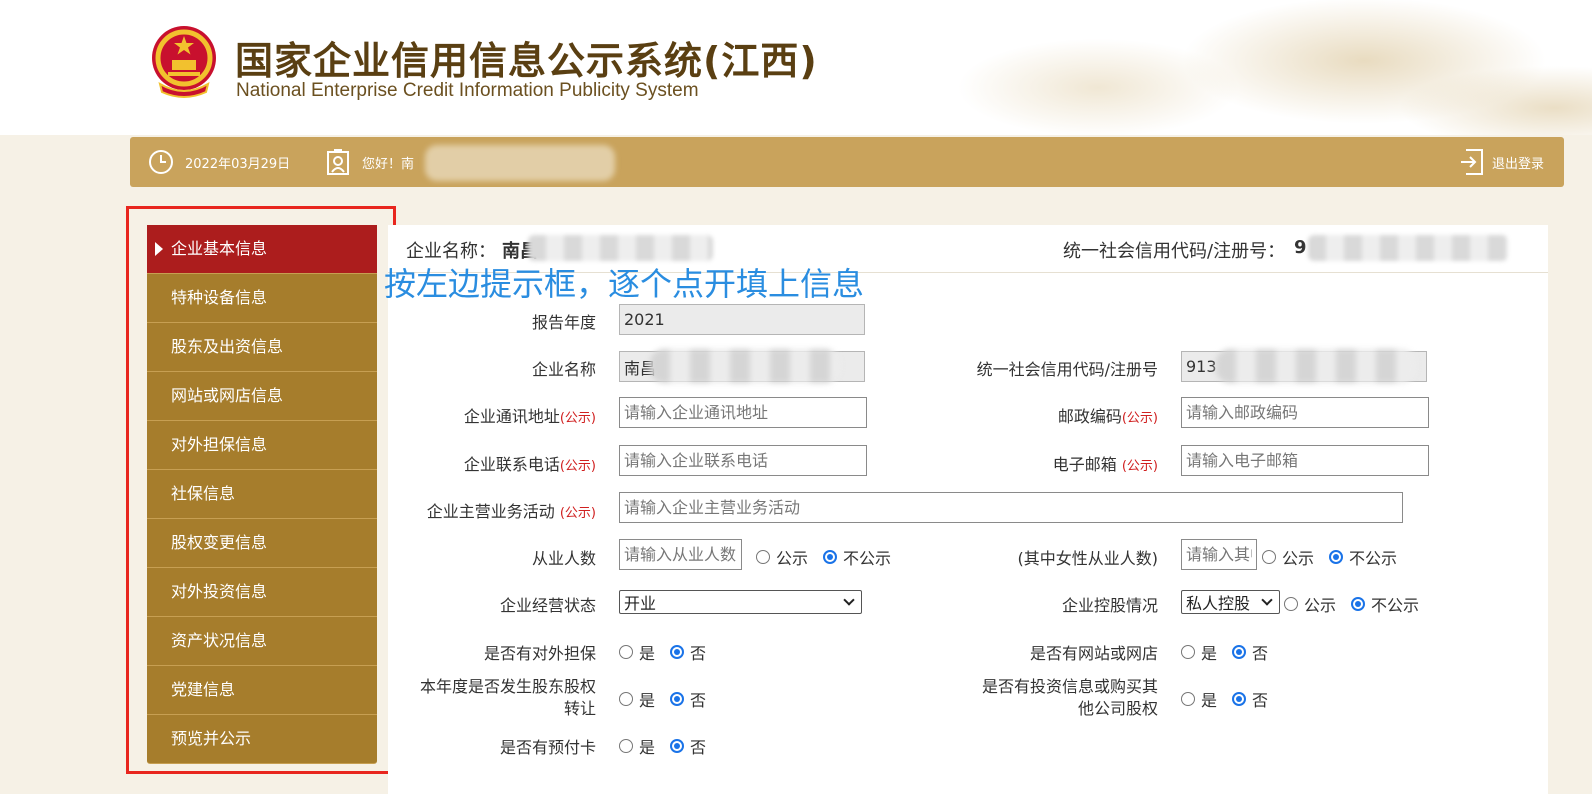 Image resolution: width=1592 pixels, height=794 pixels. I want to click on equity-yes-radio: 是, so click(637, 699).